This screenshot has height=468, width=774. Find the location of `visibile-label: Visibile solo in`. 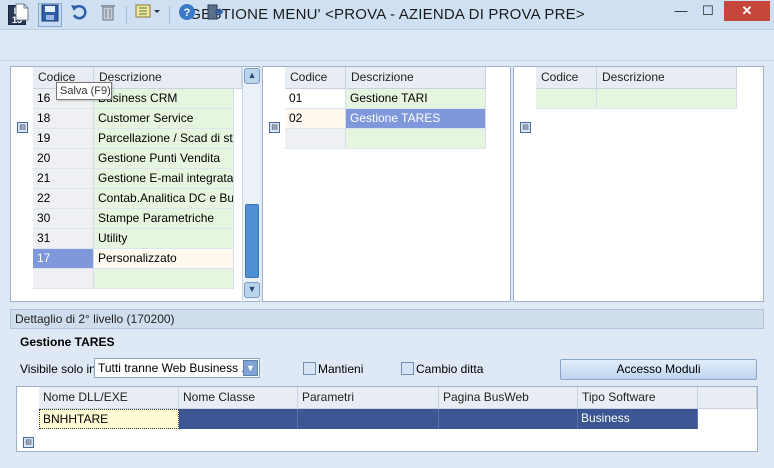

visibile-label: Visibile solo in is located at coordinates (58, 369).